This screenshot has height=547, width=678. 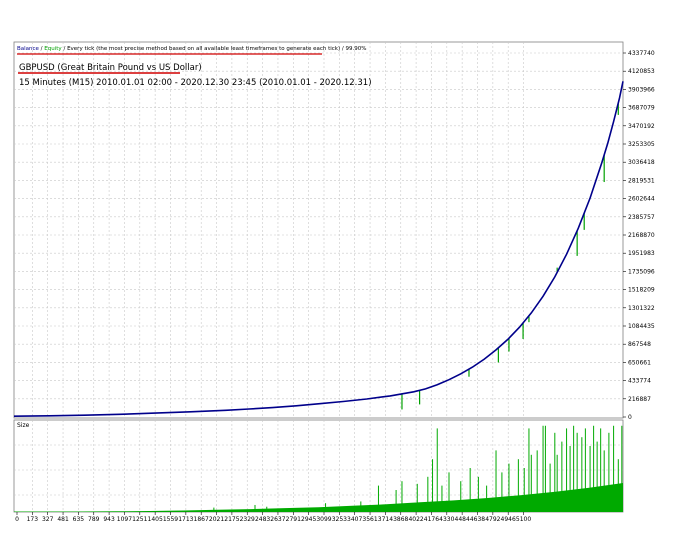 What do you see at coordinates (48, 519) in the screenshot?
I see `x-tick-label: 327` at bounding box center [48, 519].